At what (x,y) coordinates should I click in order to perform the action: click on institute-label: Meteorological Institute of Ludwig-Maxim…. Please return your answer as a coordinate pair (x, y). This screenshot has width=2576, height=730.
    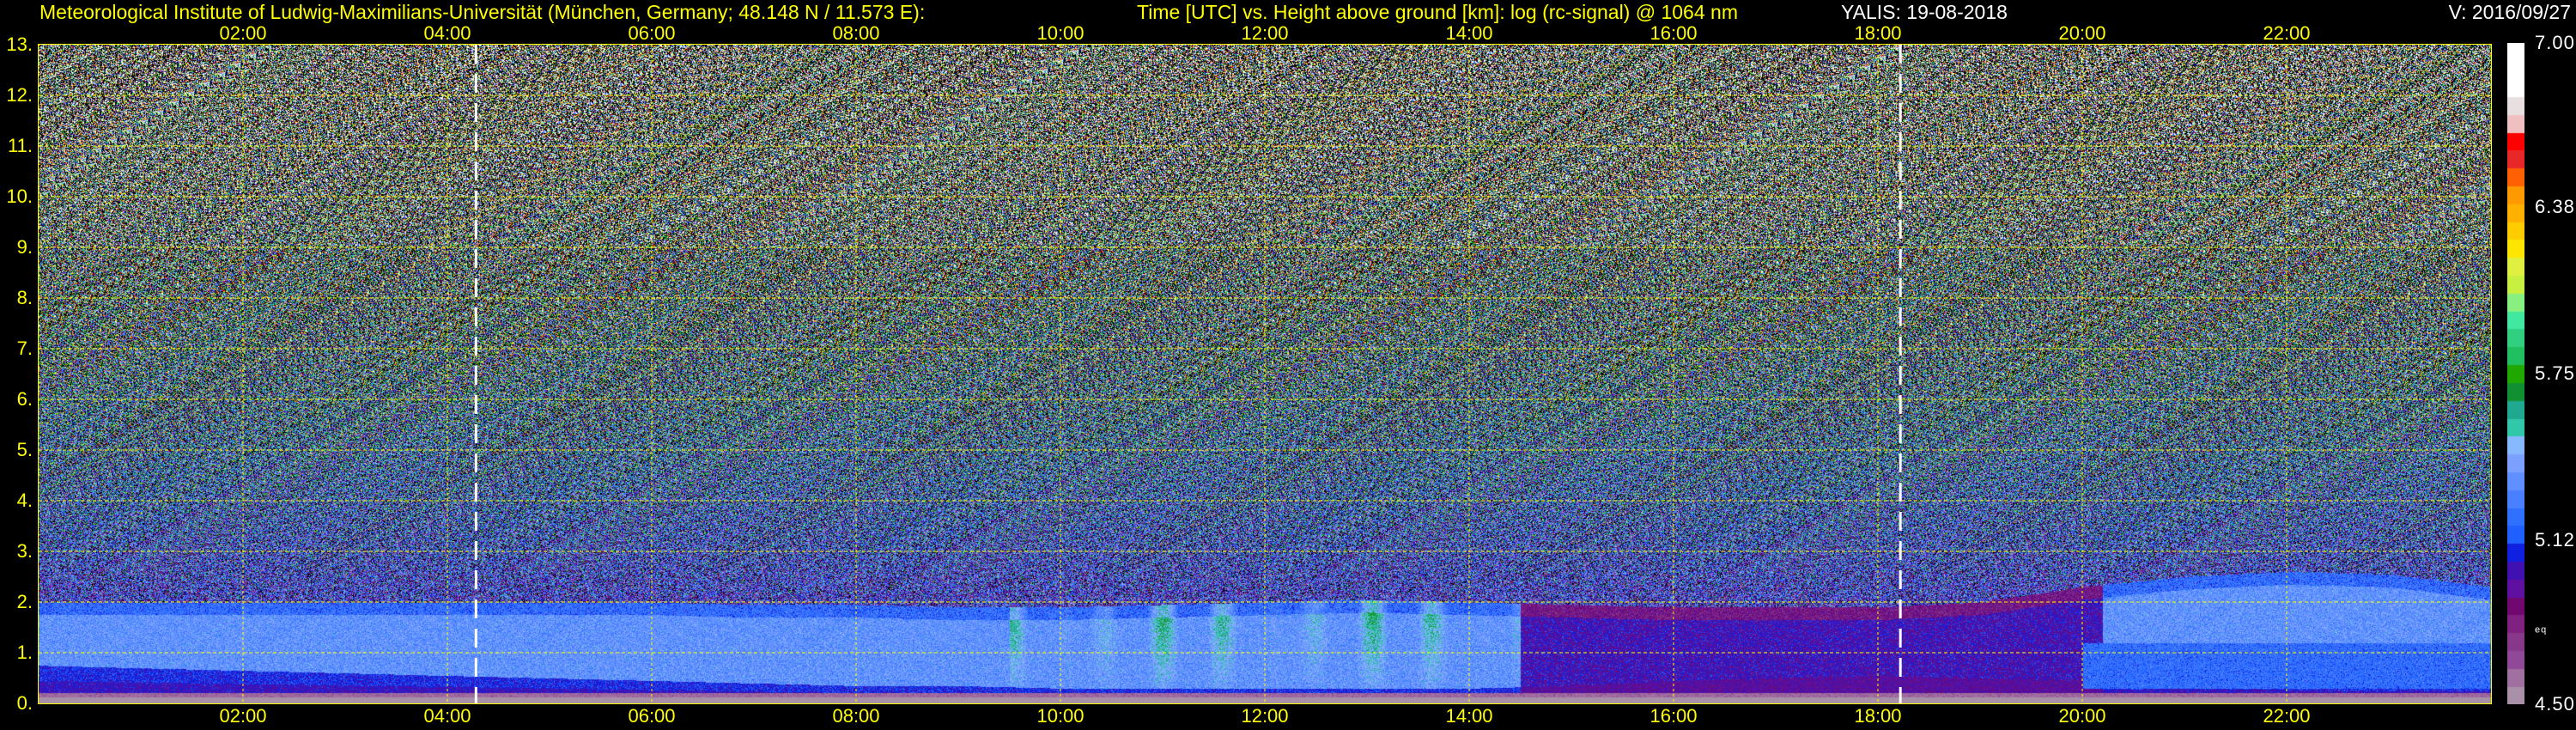
    Looking at the image, I should click on (483, 12).